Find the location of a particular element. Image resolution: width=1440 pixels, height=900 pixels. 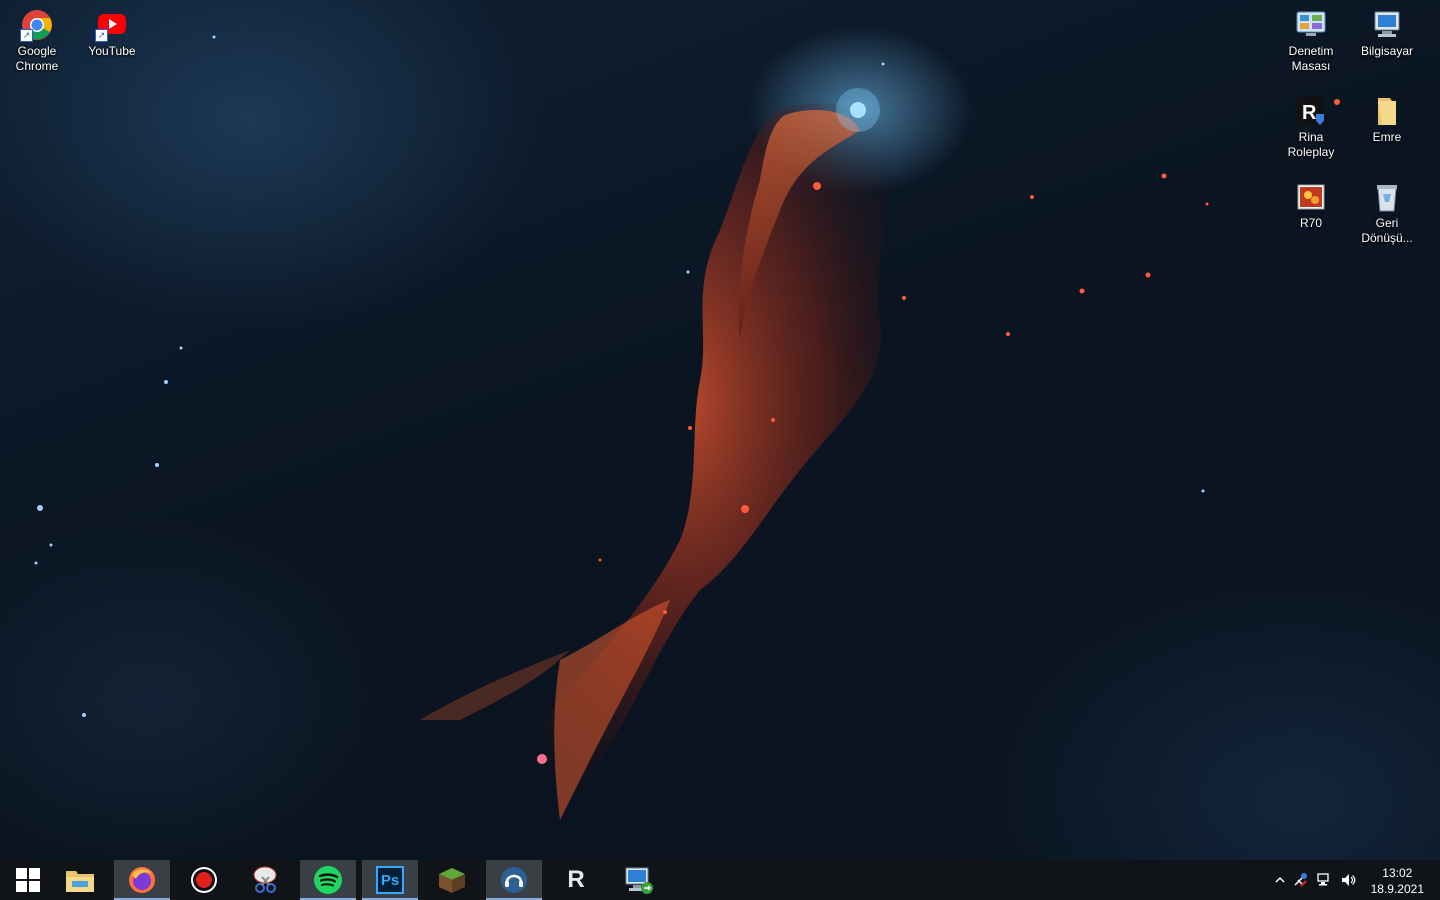

folder-icon is located at coordinates (1387, 111).